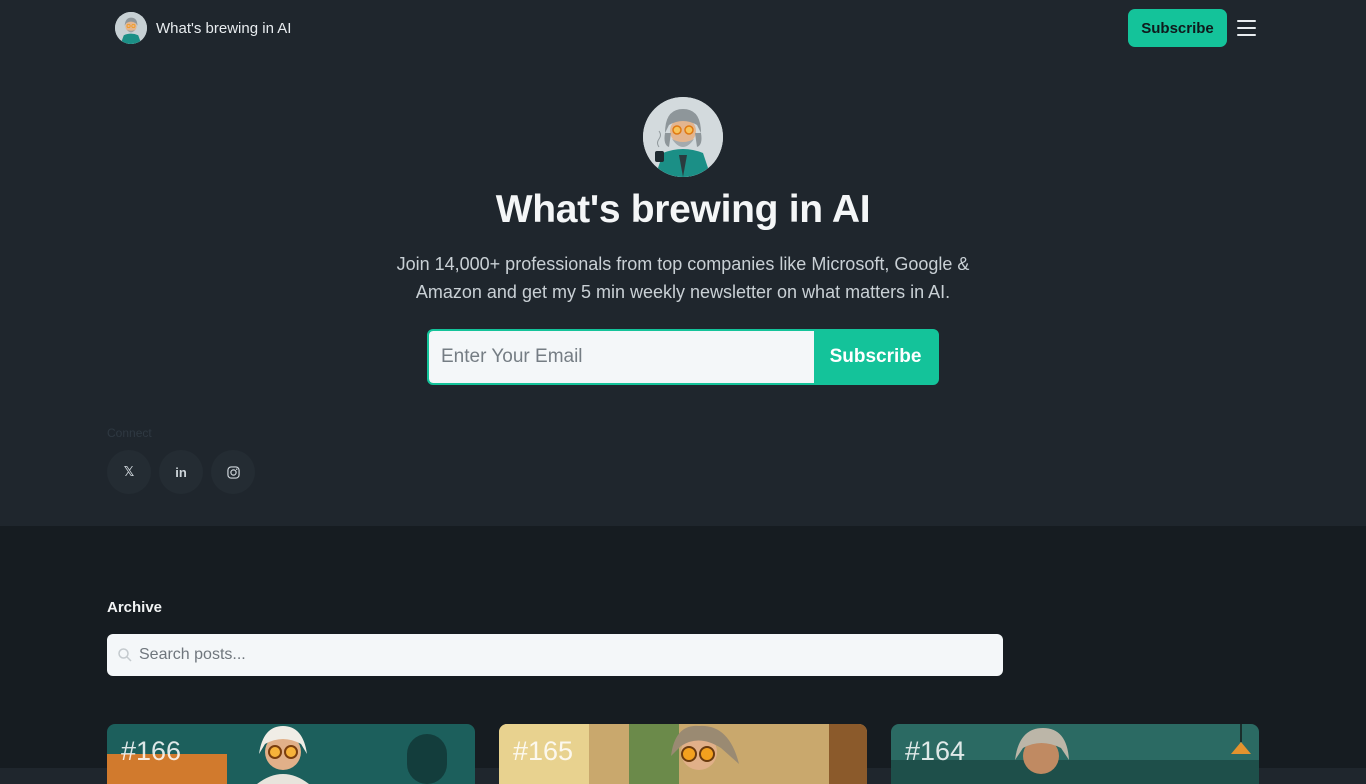  Describe the element at coordinates (129, 433) in the screenshot. I see `connect-label: Connect` at that location.